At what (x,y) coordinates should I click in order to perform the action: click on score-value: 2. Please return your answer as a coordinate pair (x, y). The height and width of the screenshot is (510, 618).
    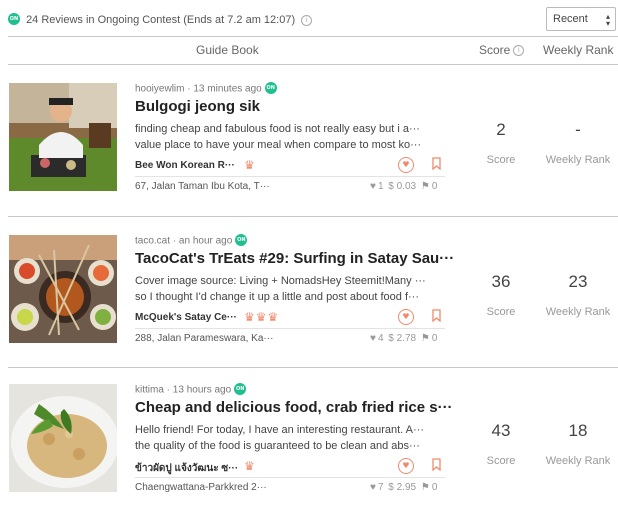
    Looking at the image, I should click on (501, 129).